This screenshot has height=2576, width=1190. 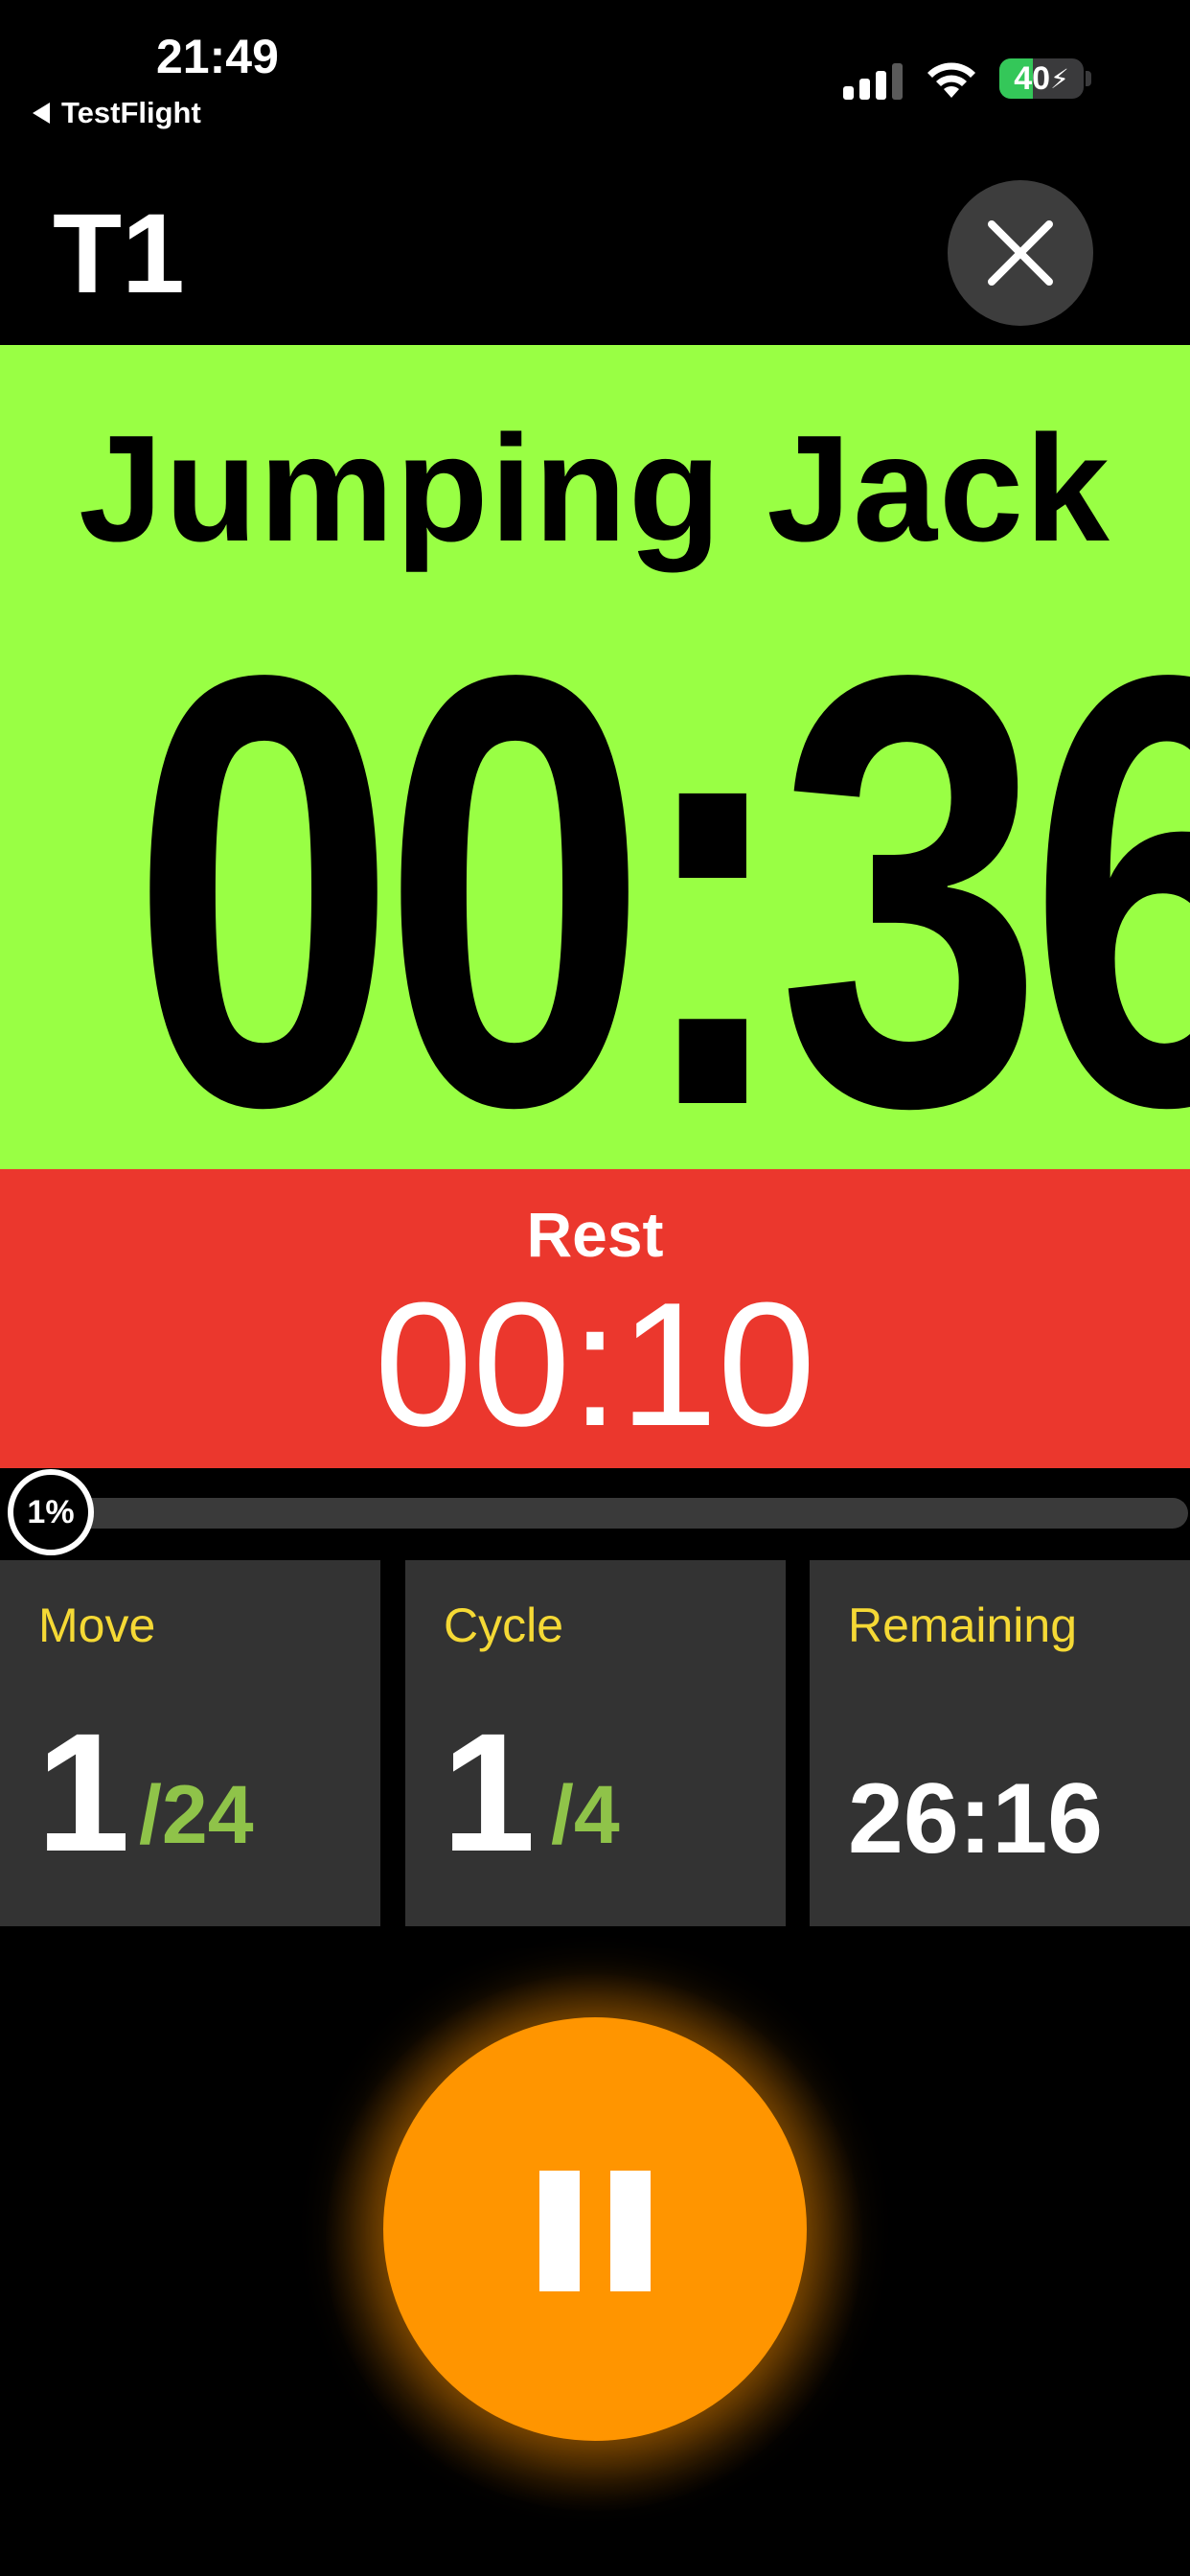 I want to click on remaining-stat-card: Remaining 26:16, so click(x=1000, y=1743).